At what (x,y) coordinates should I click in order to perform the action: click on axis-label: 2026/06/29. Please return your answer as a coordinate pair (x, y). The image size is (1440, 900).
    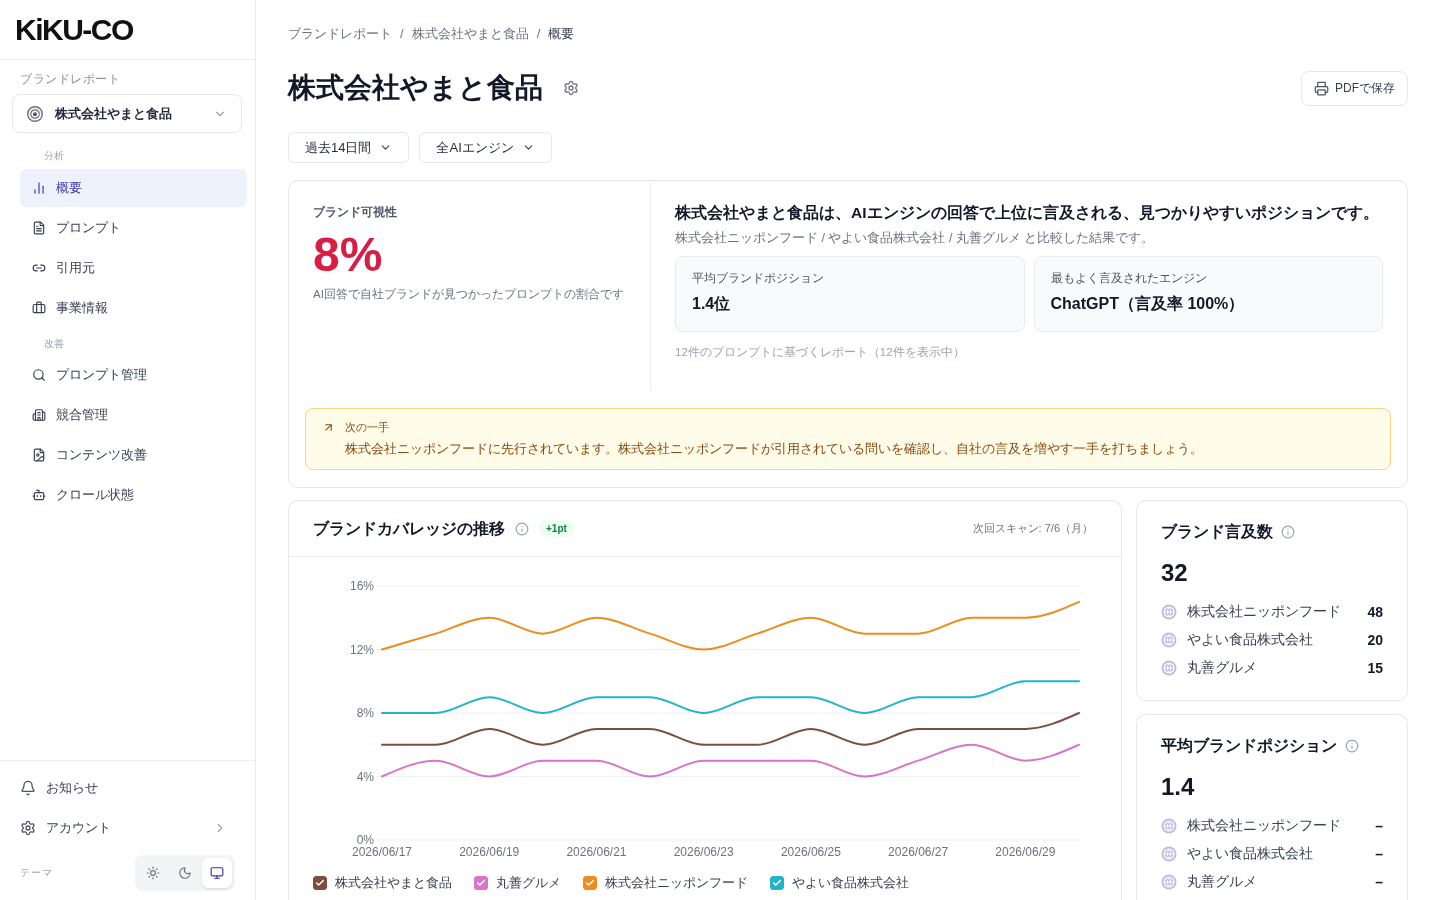
    Looking at the image, I should click on (1025, 852).